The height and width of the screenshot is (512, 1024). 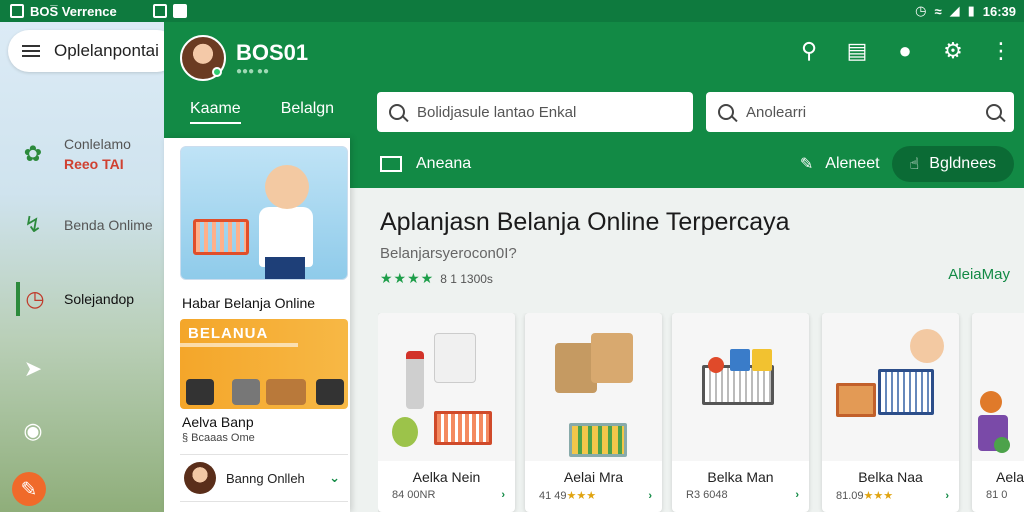 What do you see at coordinates (391, 164) in the screenshot?
I see `category-icon` at bounding box center [391, 164].